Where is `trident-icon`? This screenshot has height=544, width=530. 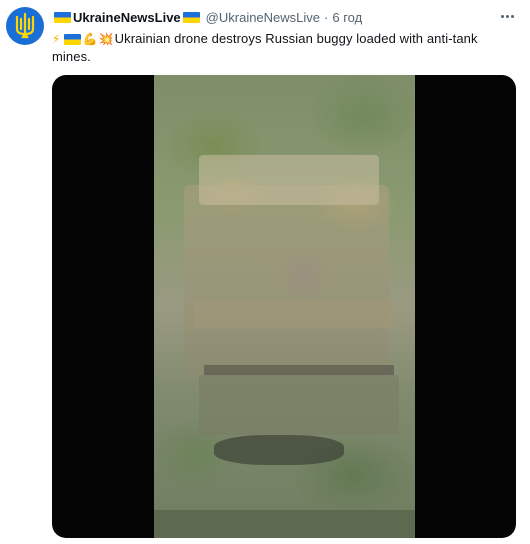
trident-icon is located at coordinates (25, 25).